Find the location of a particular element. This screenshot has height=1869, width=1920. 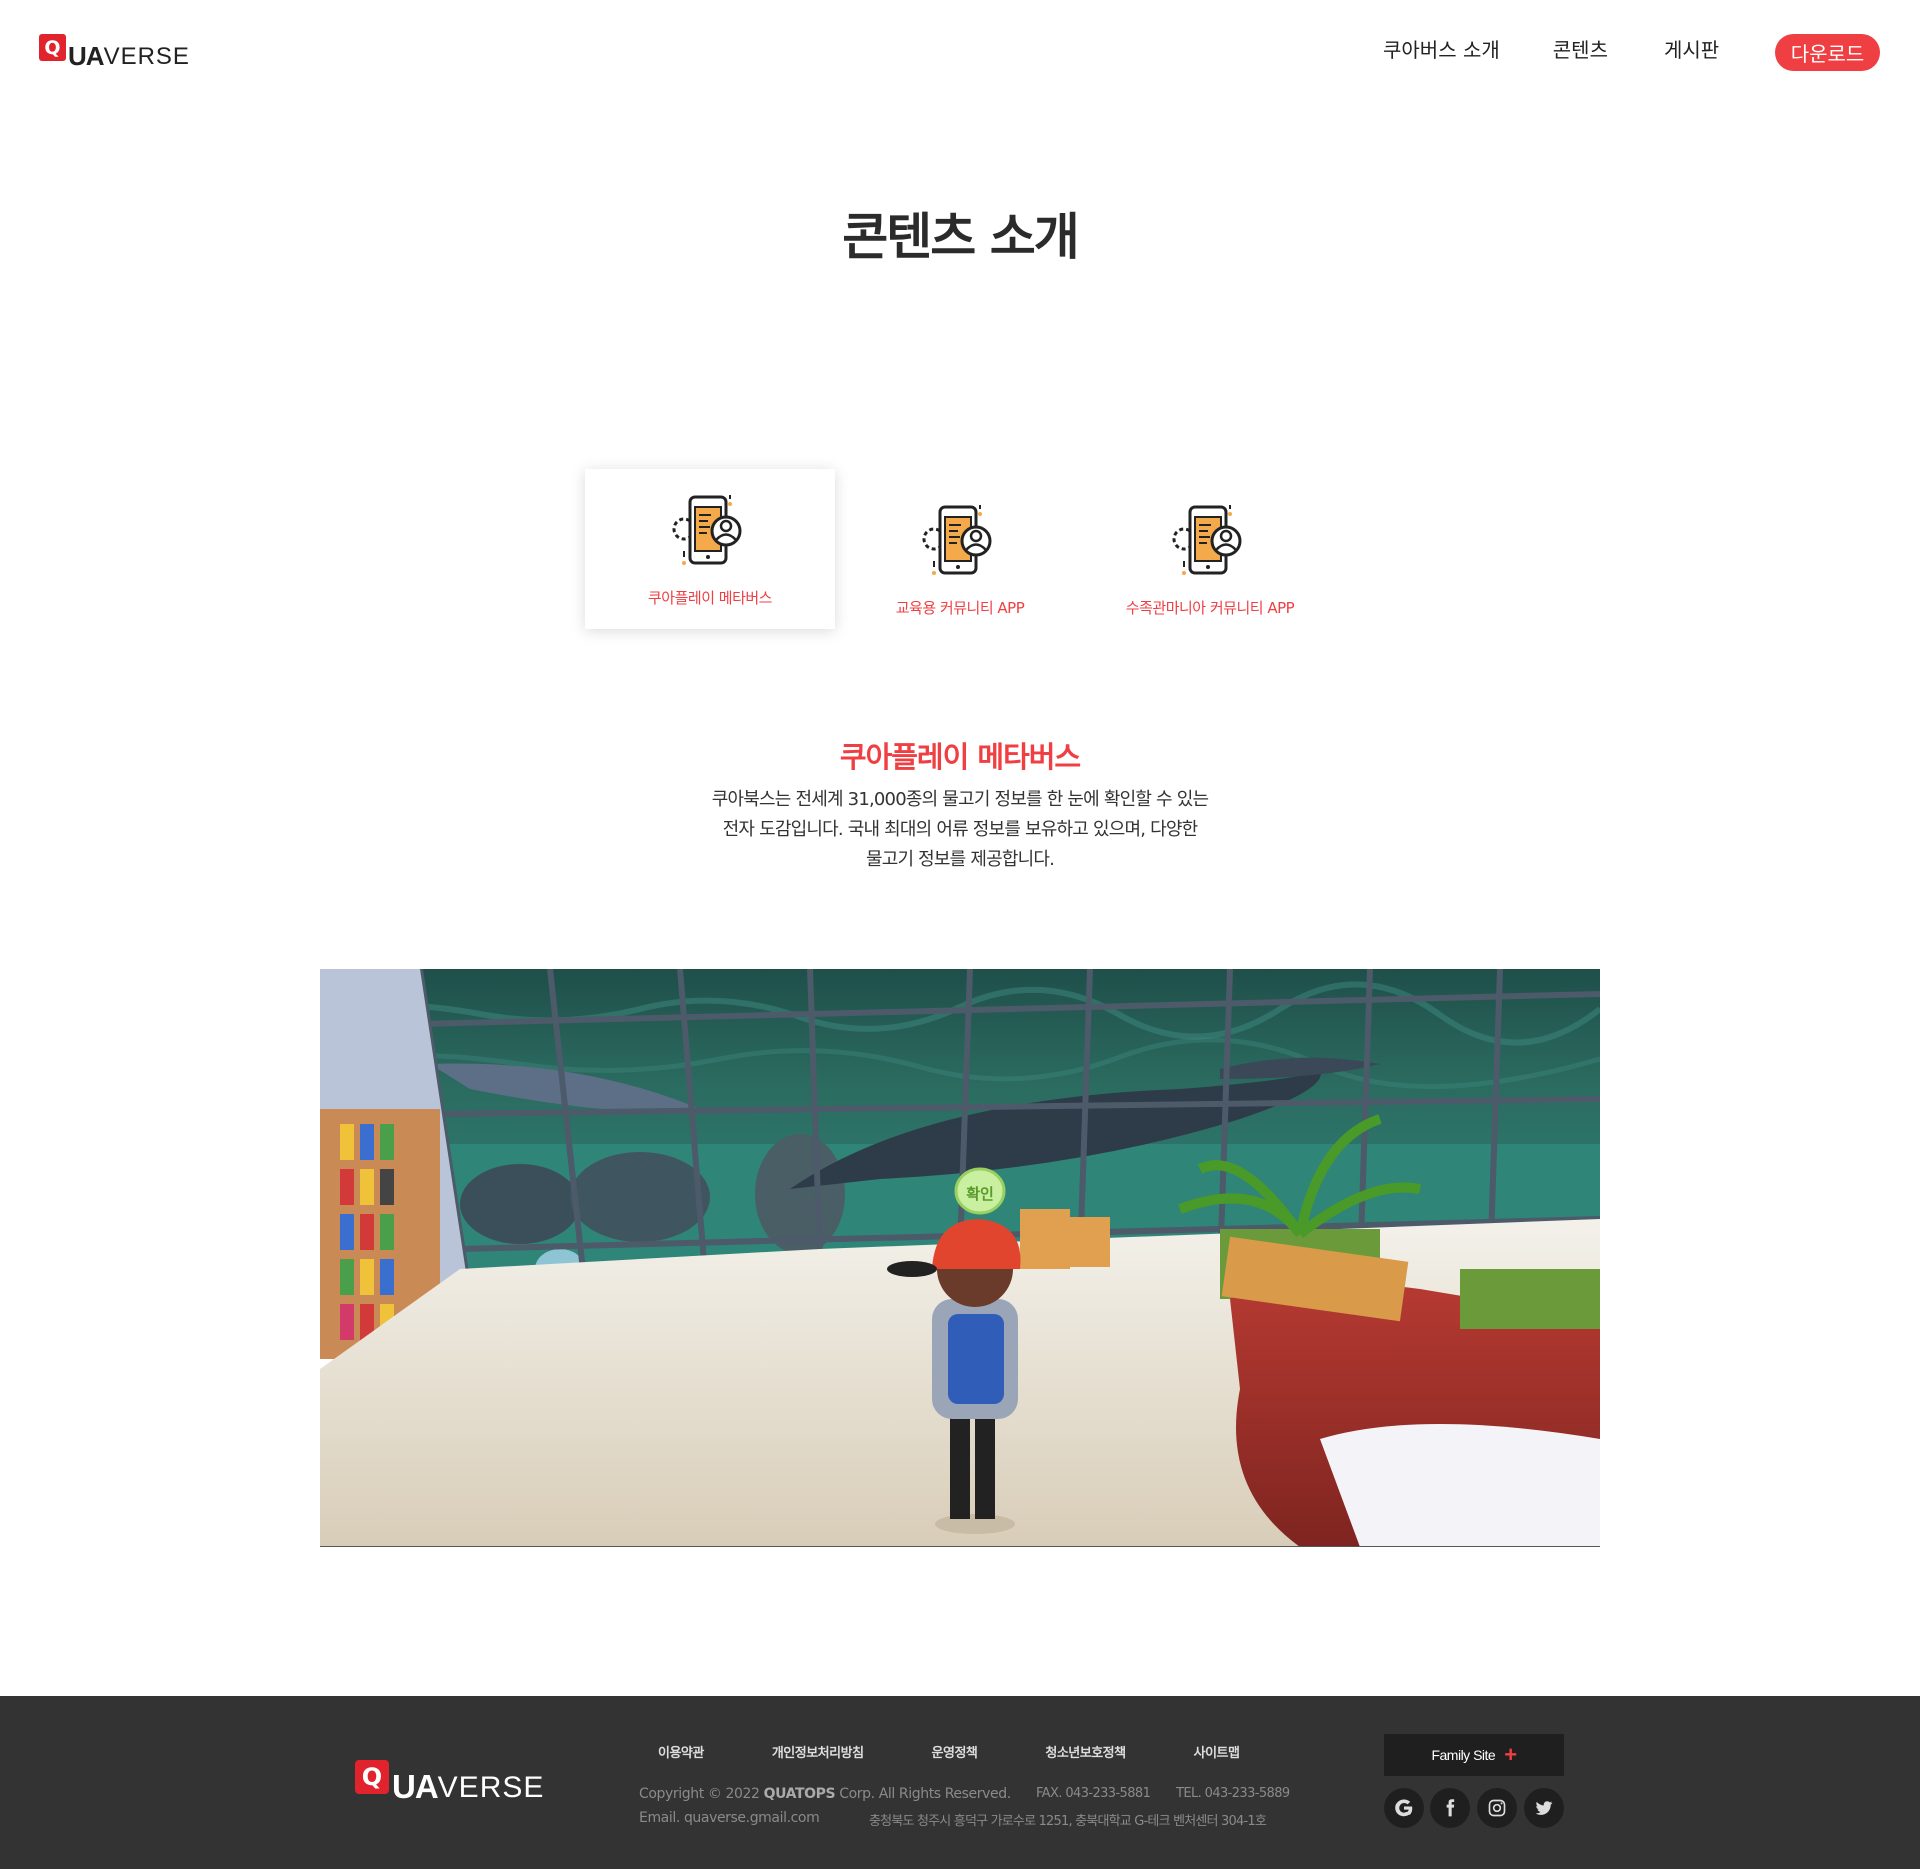

footer-link-privacy: 개인정보처리방침 is located at coordinates (818, 1751).